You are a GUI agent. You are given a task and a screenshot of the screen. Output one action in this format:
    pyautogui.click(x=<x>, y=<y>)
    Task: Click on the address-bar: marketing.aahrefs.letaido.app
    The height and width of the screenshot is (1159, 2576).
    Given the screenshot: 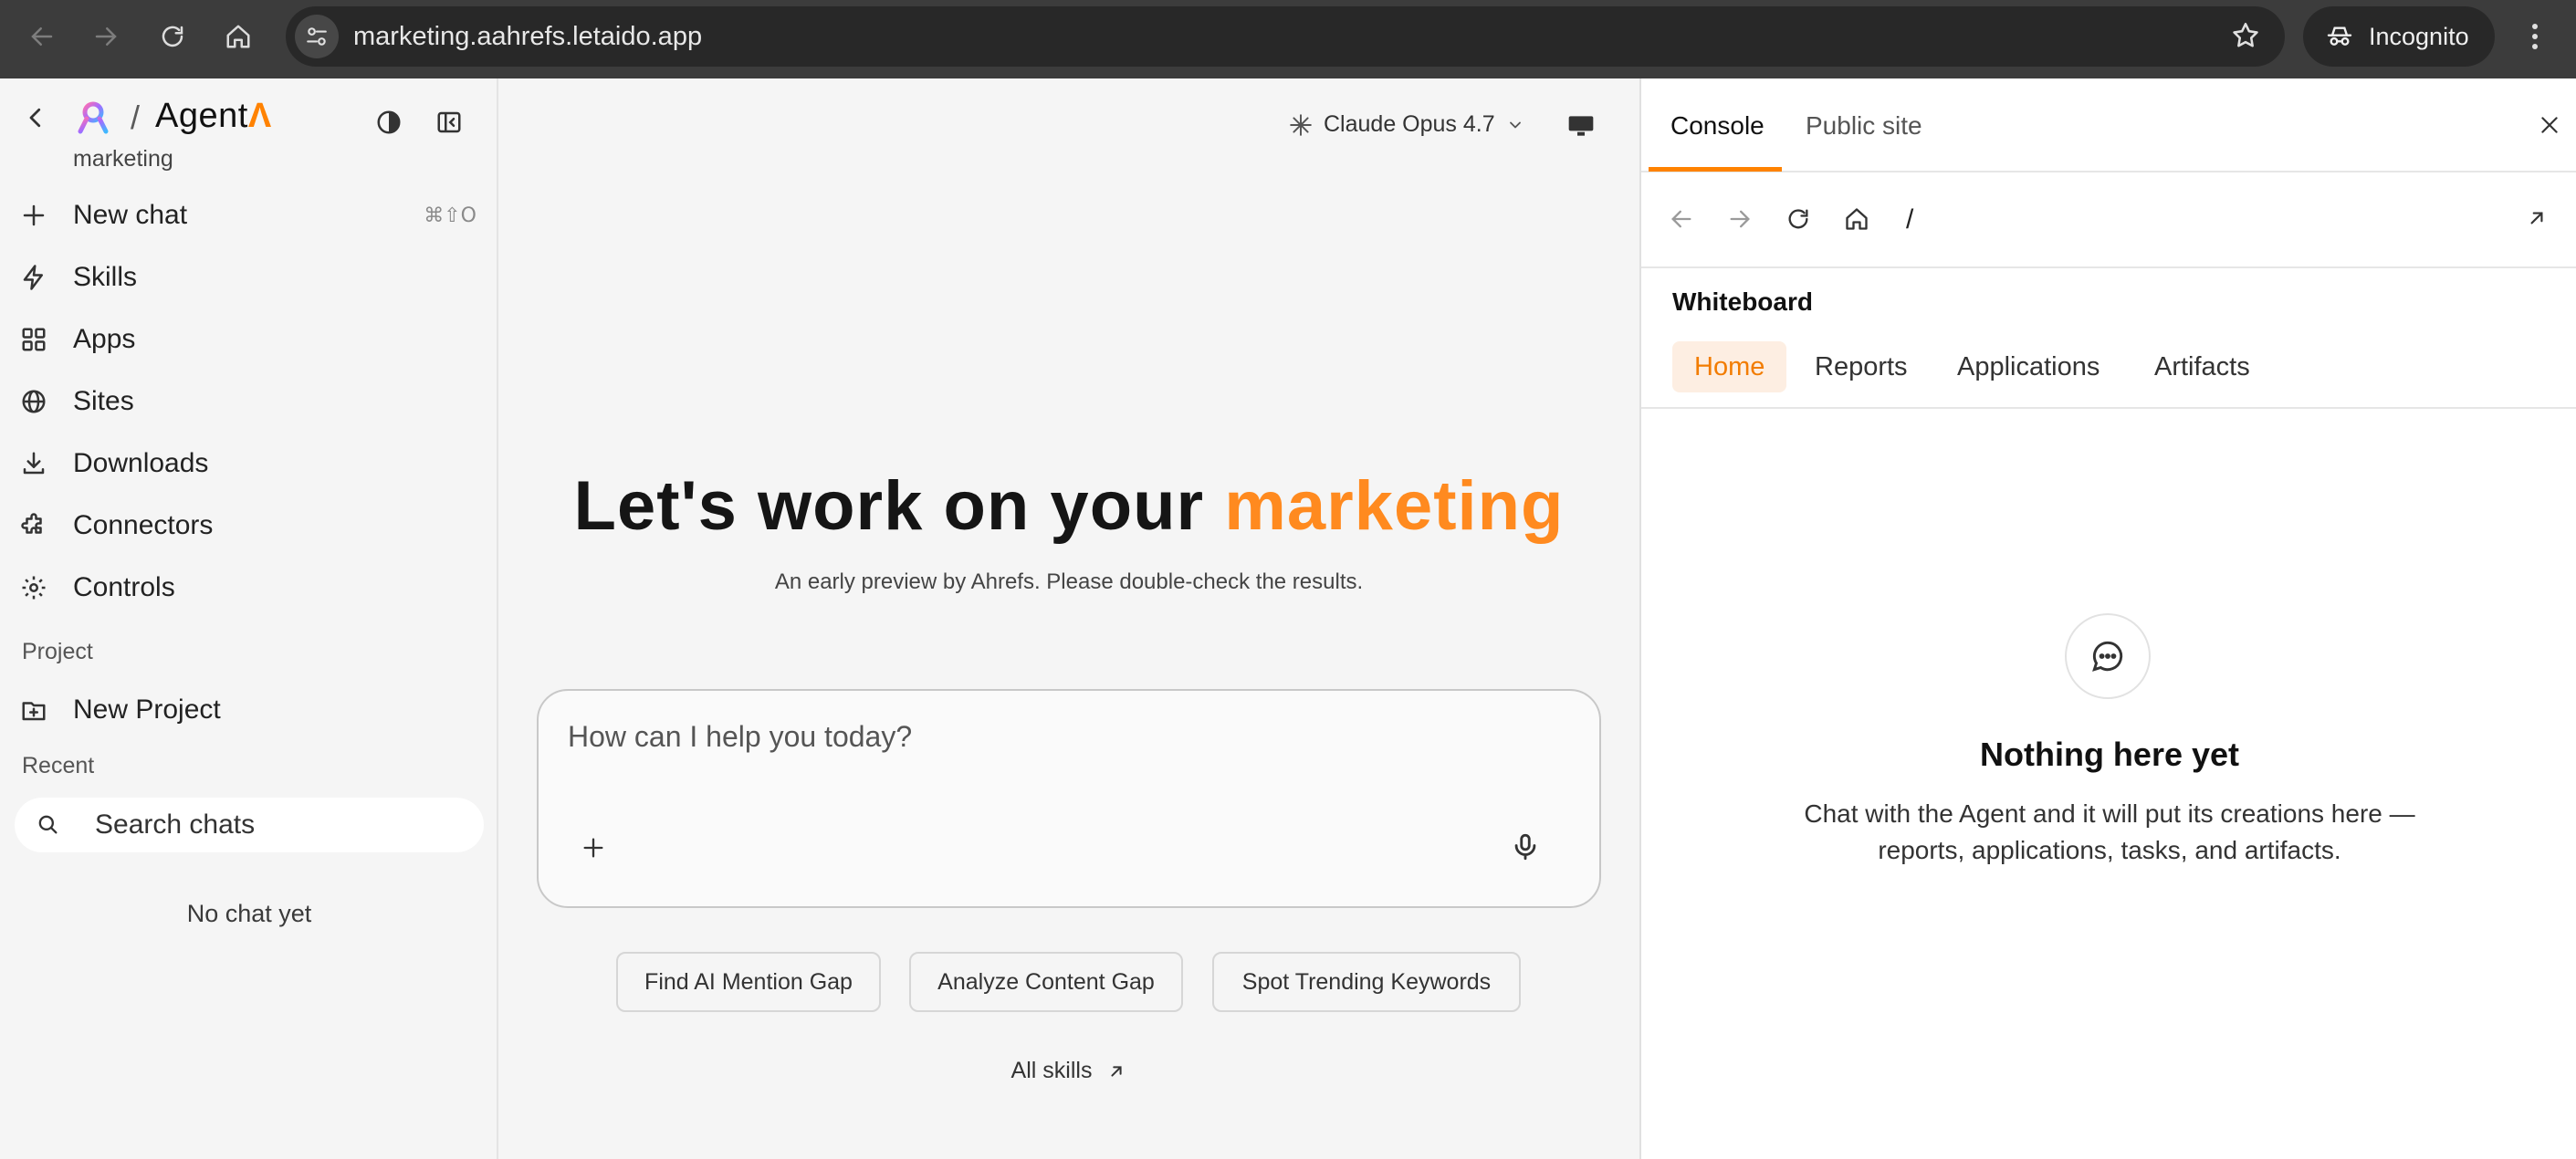 What is the action you would take?
    pyautogui.click(x=1285, y=37)
    